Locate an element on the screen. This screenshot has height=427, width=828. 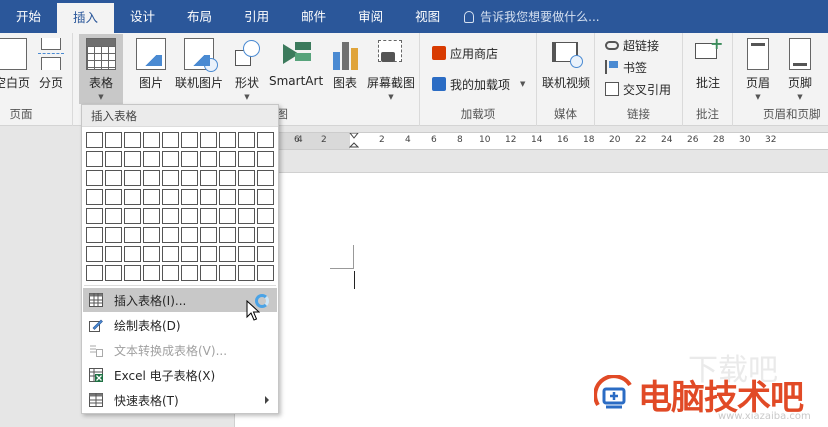
my-addins-button: 我的加载项 ▼ is located at coordinates (478, 84).